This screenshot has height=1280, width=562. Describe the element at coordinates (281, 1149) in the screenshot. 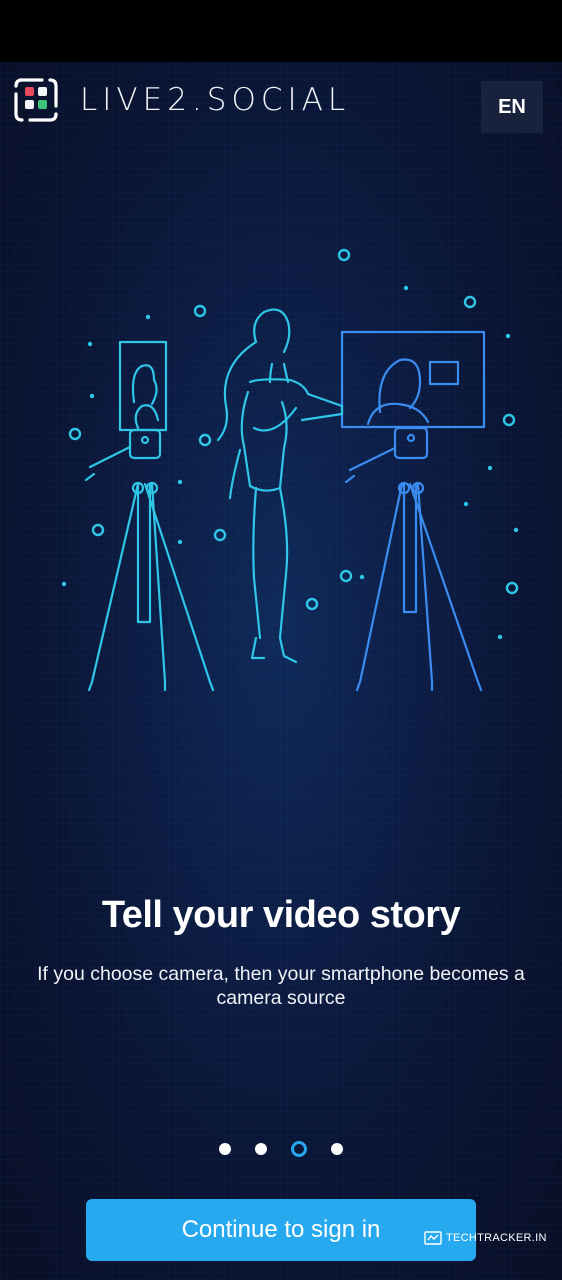

I see `page-indicator` at that location.